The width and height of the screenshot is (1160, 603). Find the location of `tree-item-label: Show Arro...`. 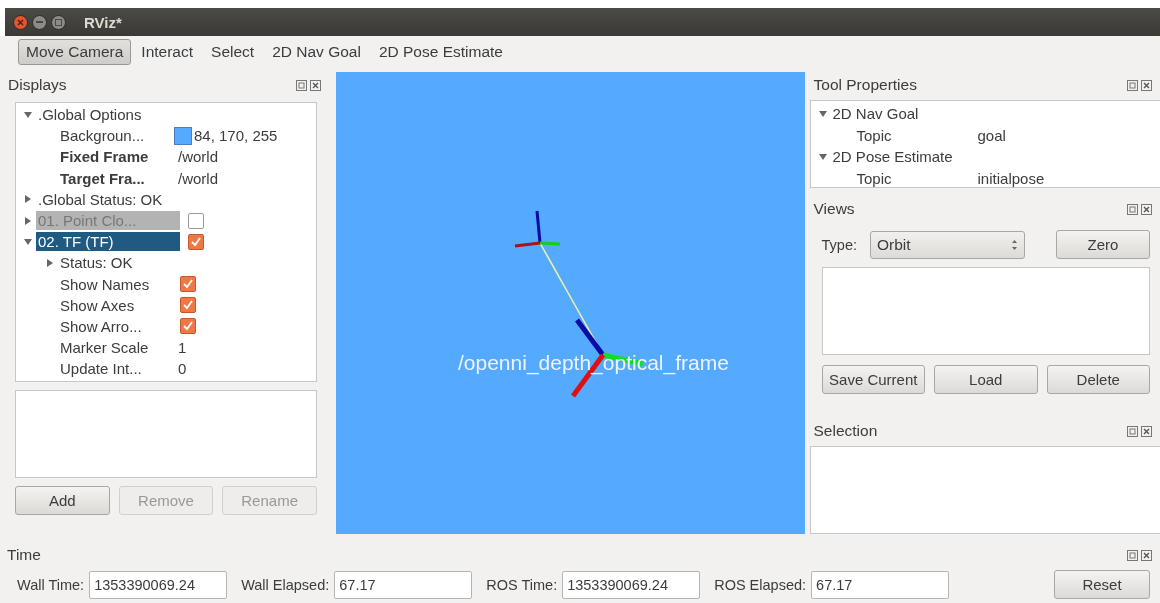

tree-item-label: Show Arro... is located at coordinates (116, 326).